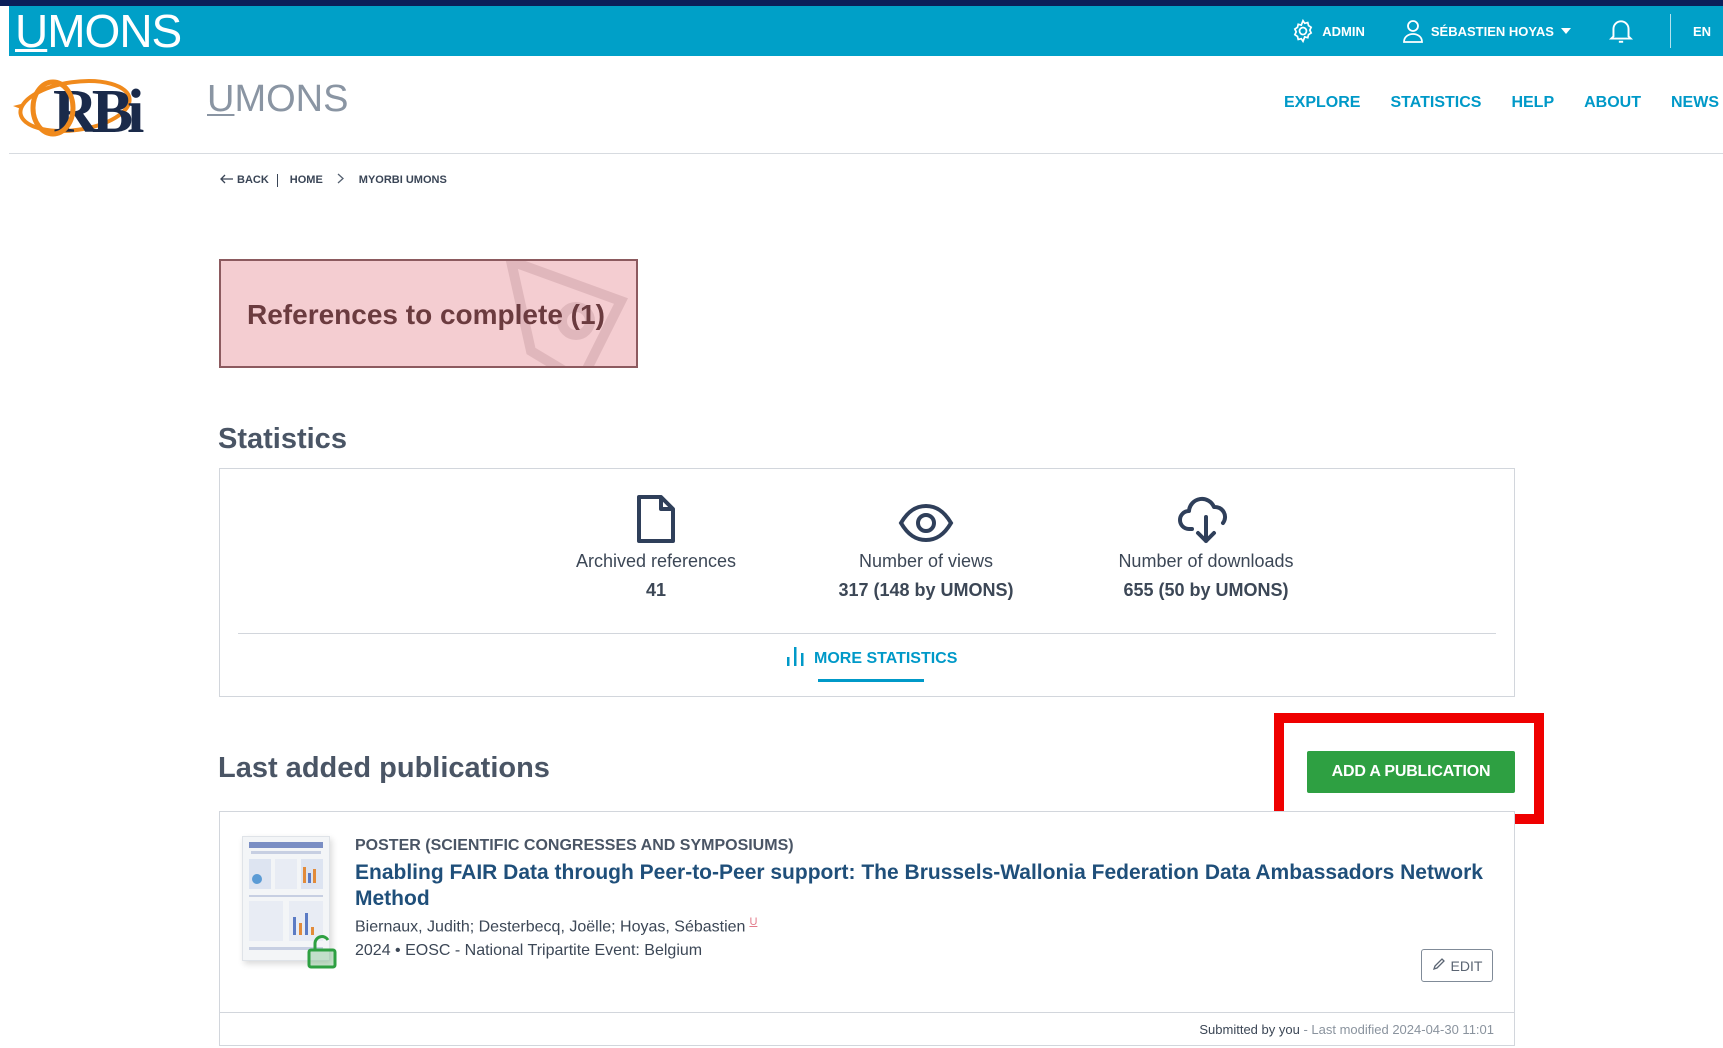  What do you see at coordinates (306, 180) in the screenshot?
I see `breadcrumb-home: HOME` at bounding box center [306, 180].